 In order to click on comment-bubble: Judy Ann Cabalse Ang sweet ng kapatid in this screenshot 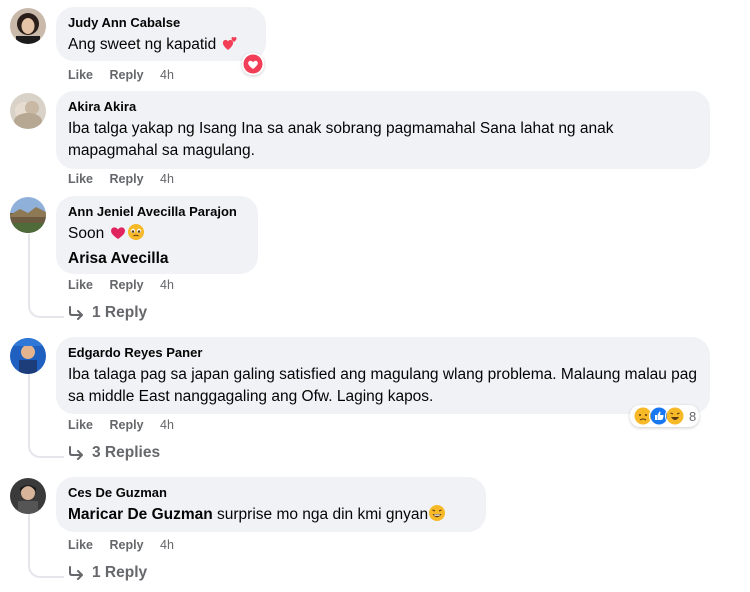, I will do `click(161, 34)`.